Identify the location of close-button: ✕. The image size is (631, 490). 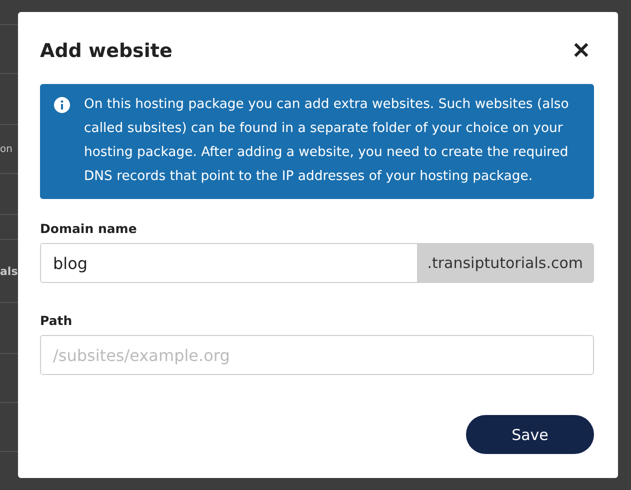
(581, 51).